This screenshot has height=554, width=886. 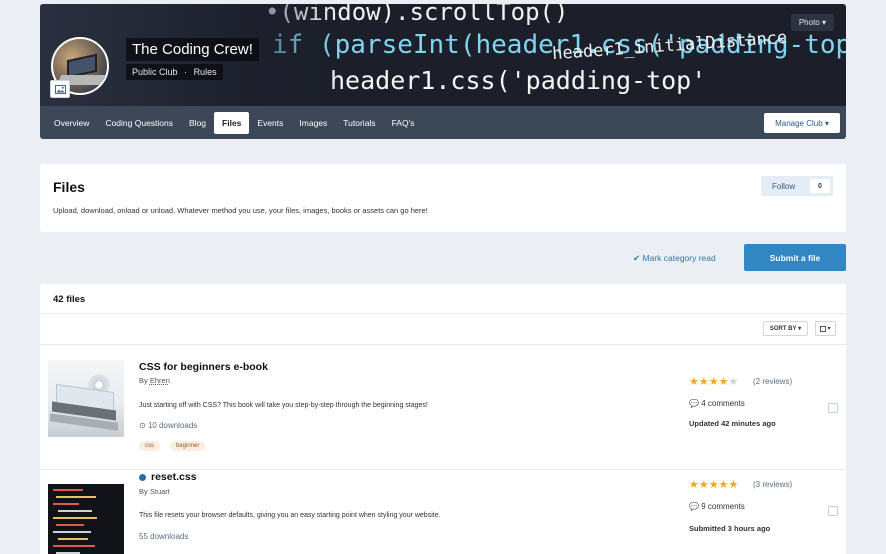 I want to click on photo-button-label: Photo, so click(x=809, y=22).